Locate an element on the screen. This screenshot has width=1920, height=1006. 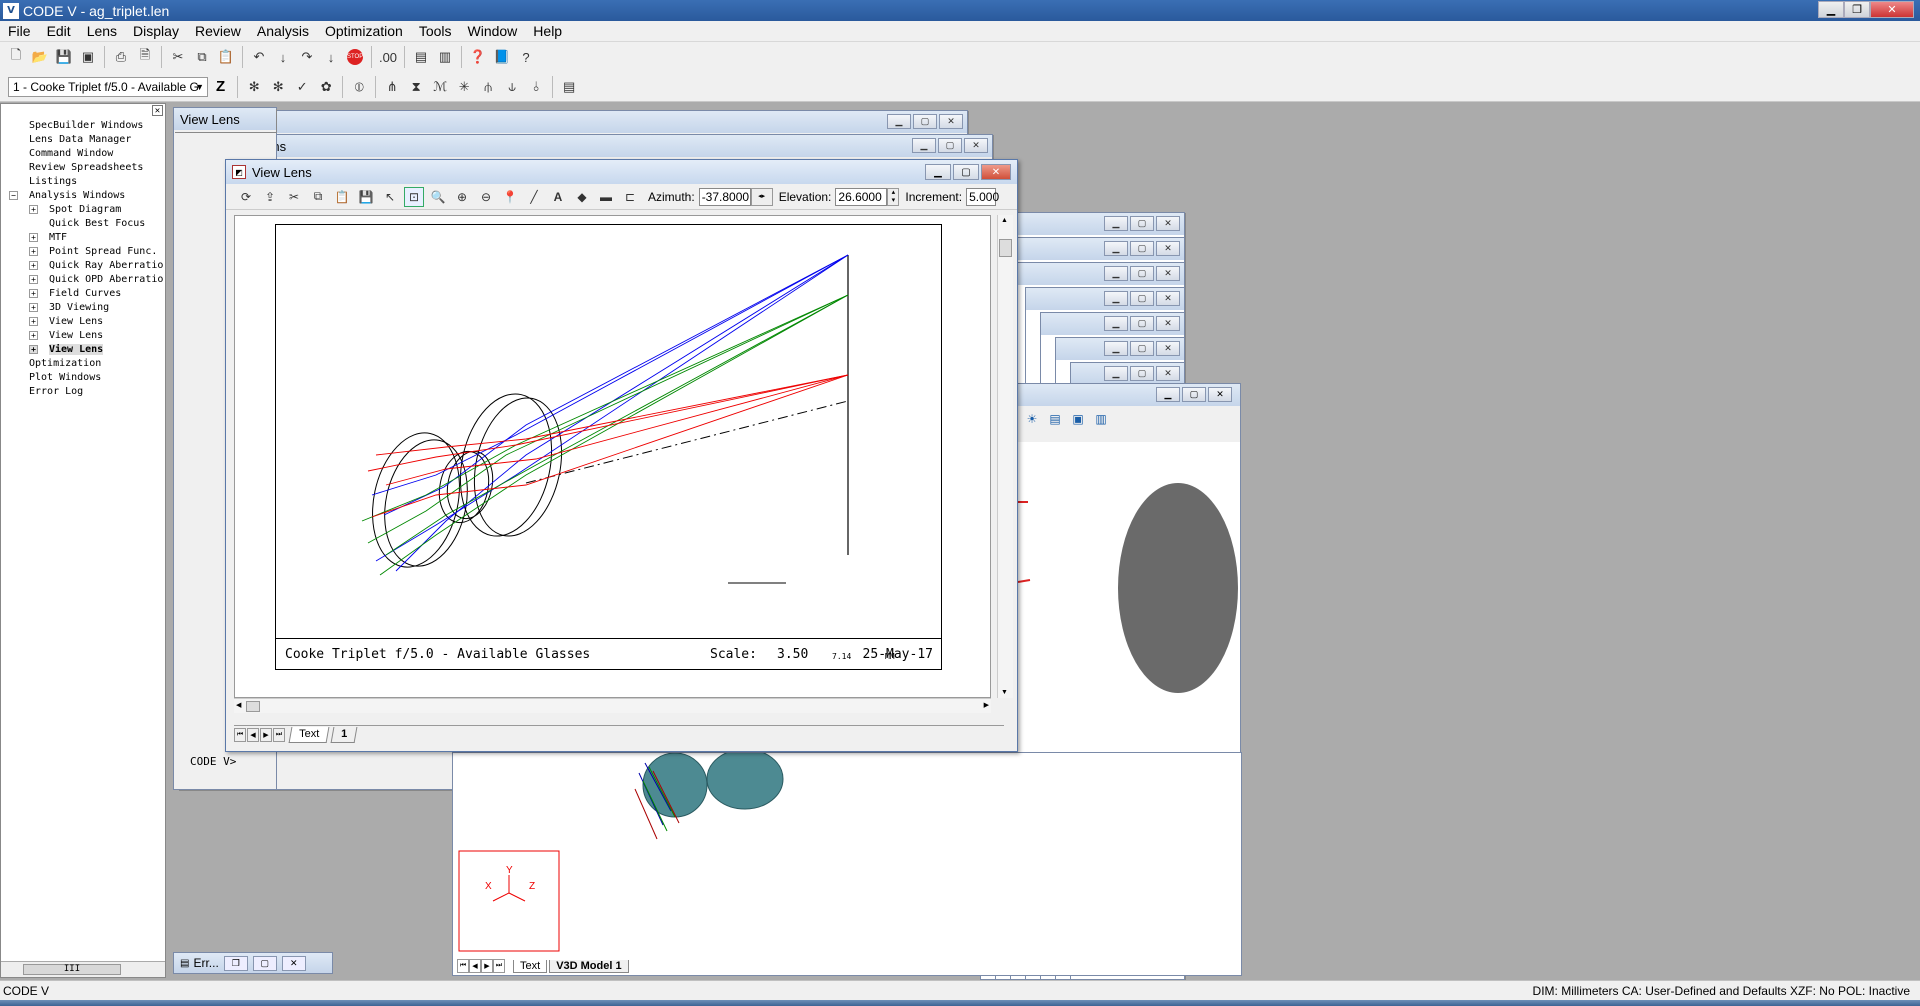
copy-icon: ⧉ is located at coordinates (318, 197).